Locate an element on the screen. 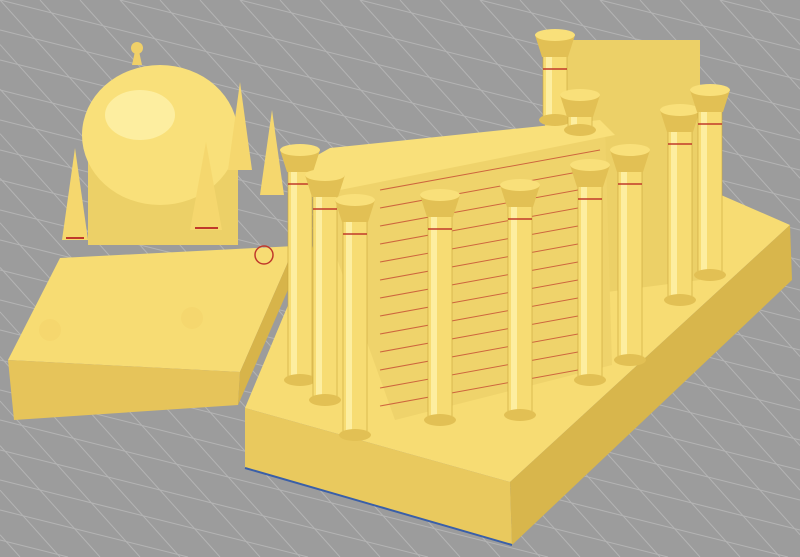 Image resolution: width=800 pixels, height=557 pixels. dome-finial is located at coordinates (137, 48).